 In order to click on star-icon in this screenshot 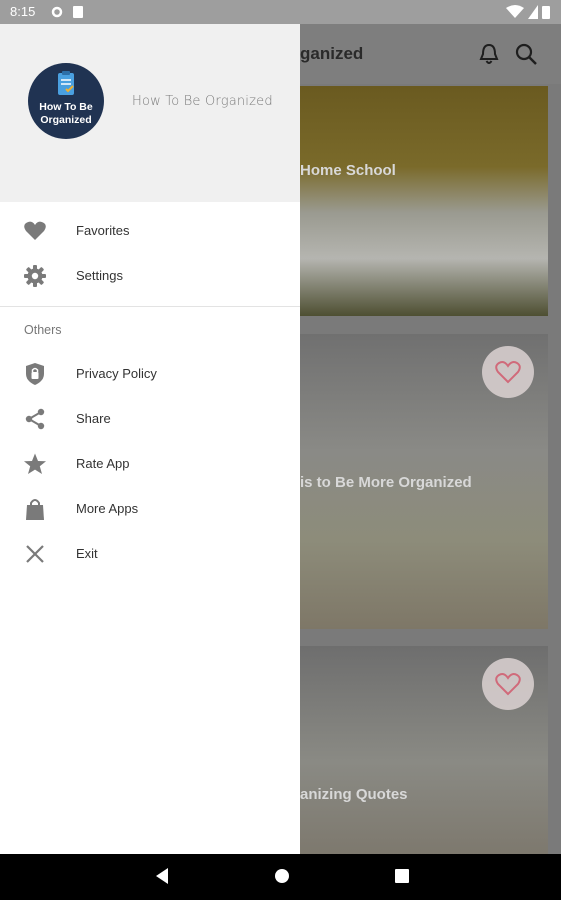, I will do `click(35, 463)`.